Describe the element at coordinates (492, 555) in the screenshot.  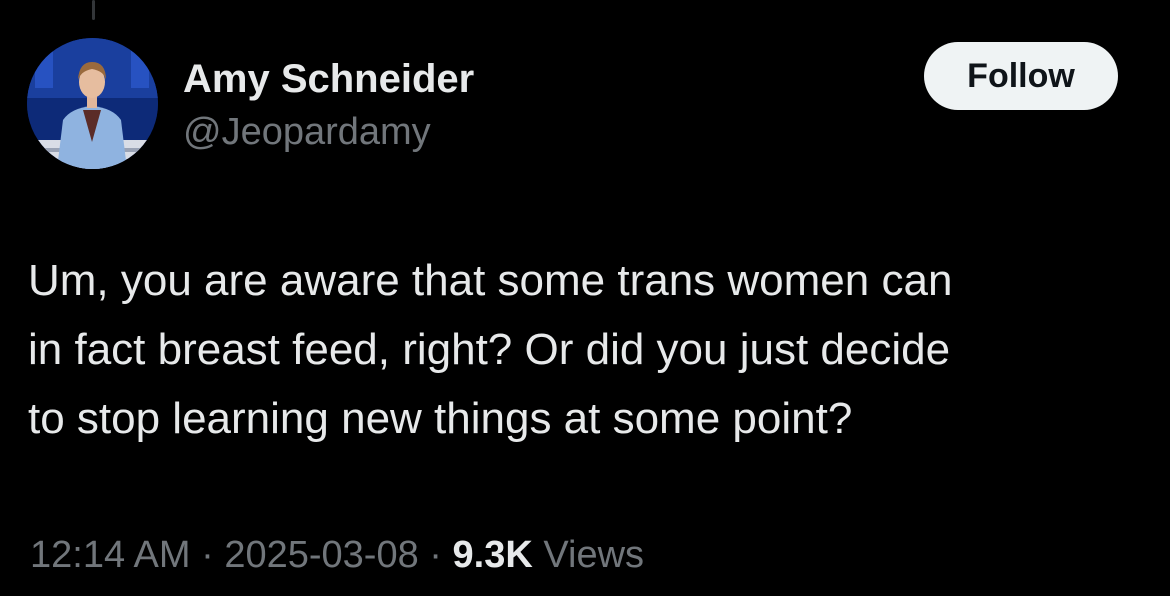
I see `views-count: 9.3K` at that location.